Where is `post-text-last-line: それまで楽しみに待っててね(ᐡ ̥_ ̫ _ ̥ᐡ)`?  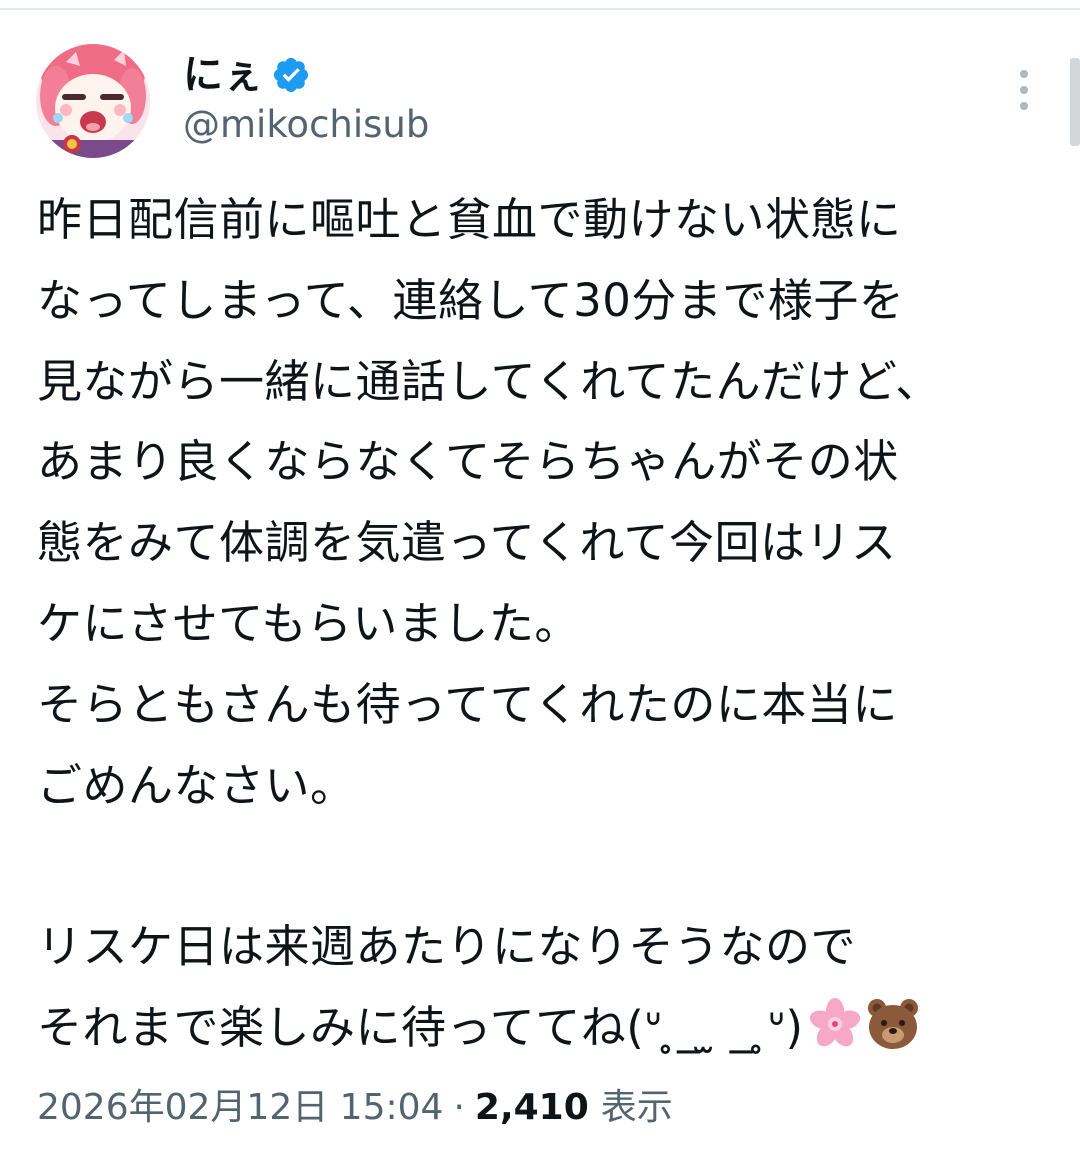
post-text-last-line: それまで楽しみに待っててね(ᐡ ̥_ ̫ _ ̥ᐡ) is located at coordinates (542, 1028).